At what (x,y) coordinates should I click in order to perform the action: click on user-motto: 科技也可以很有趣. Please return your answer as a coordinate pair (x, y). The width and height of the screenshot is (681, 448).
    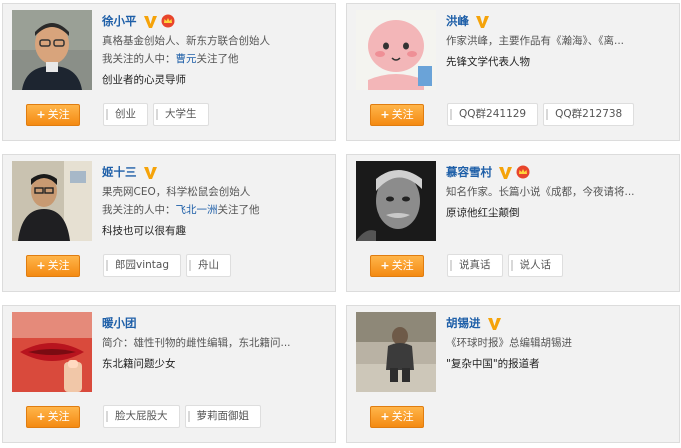
    Looking at the image, I should click on (144, 231).